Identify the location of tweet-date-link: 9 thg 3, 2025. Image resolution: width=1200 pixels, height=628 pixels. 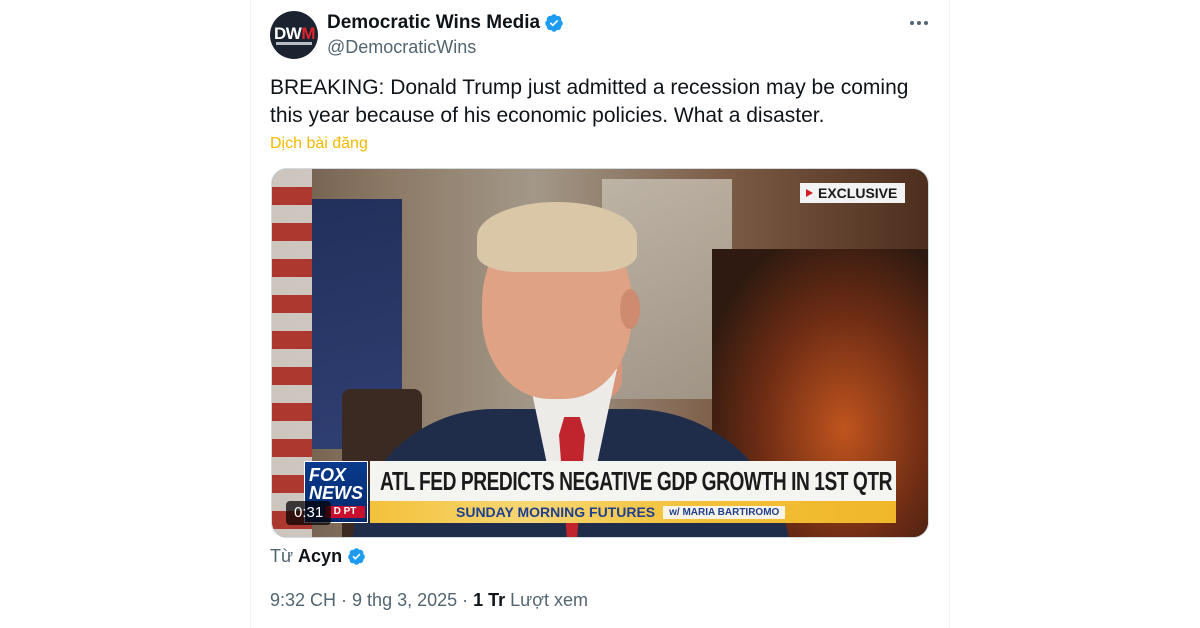
(404, 600).